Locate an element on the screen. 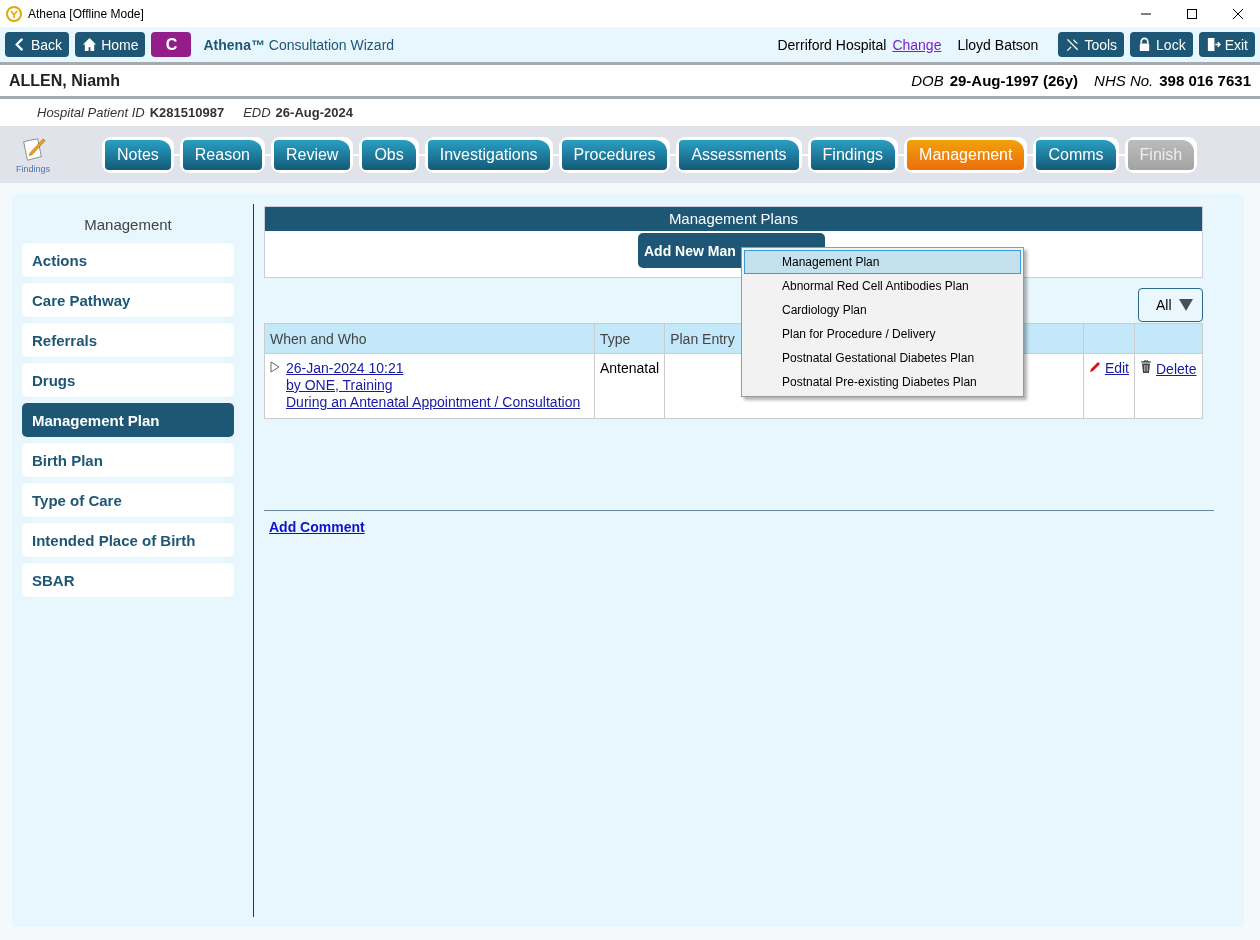 This screenshot has height=940, width=1260. author-link: by ONE, Training is located at coordinates (433, 385).